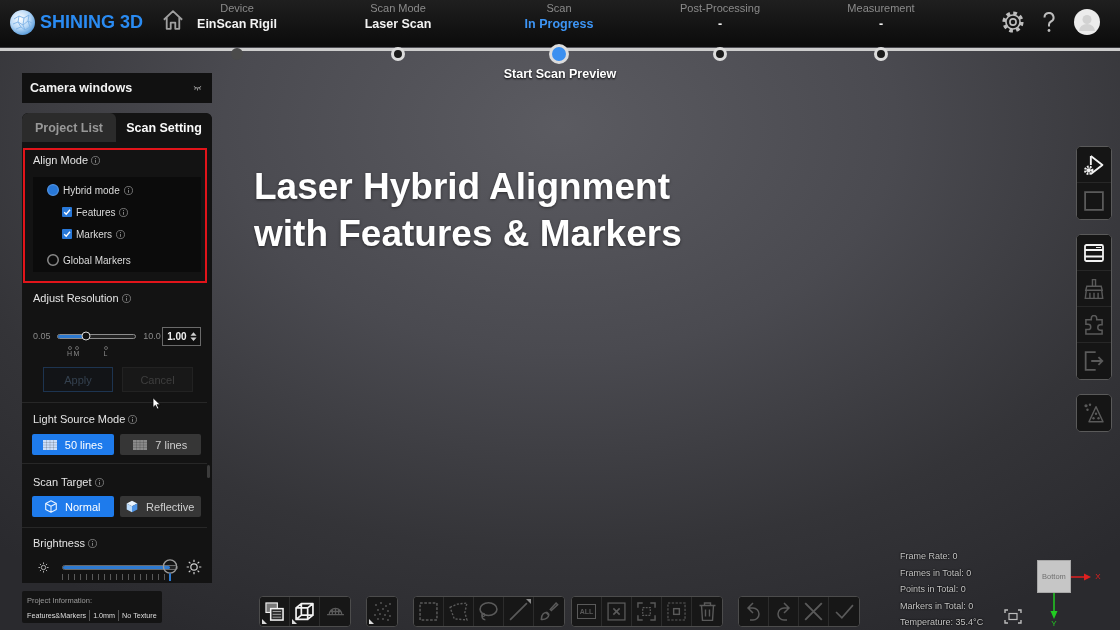 The height and width of the screenshot is (630, 1120). Describe the element at coordinates (933, 589) in the screenshot. I see `stat-text: Points in Total: 0` at that location.